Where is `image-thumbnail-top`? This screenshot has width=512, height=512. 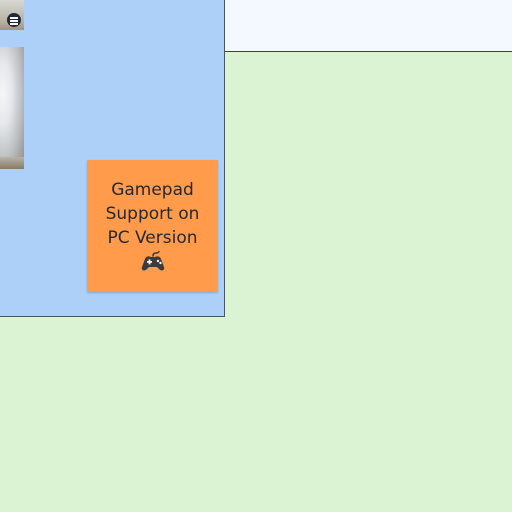 image-thumbnail-top is located at coordinates (12, 15).